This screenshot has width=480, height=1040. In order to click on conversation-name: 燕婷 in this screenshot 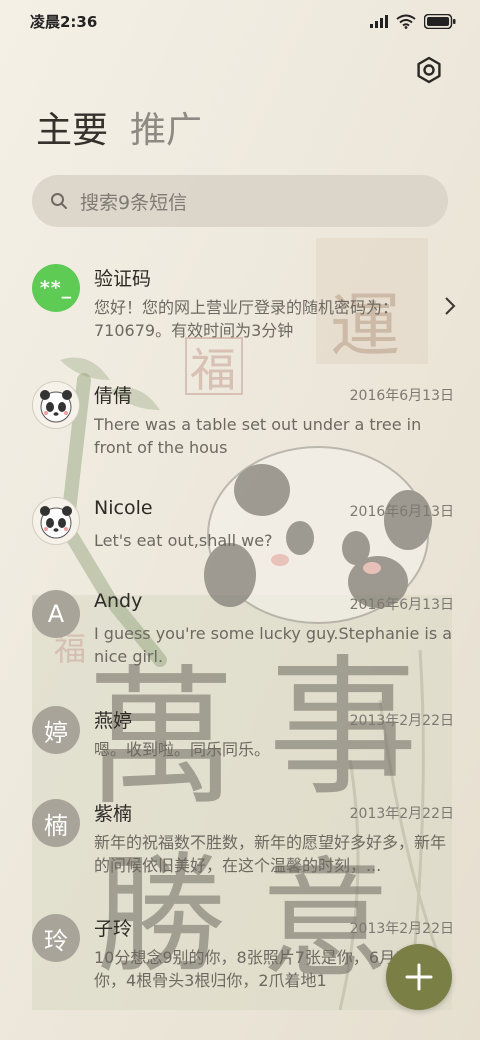, I will do `click(113, 721)`.